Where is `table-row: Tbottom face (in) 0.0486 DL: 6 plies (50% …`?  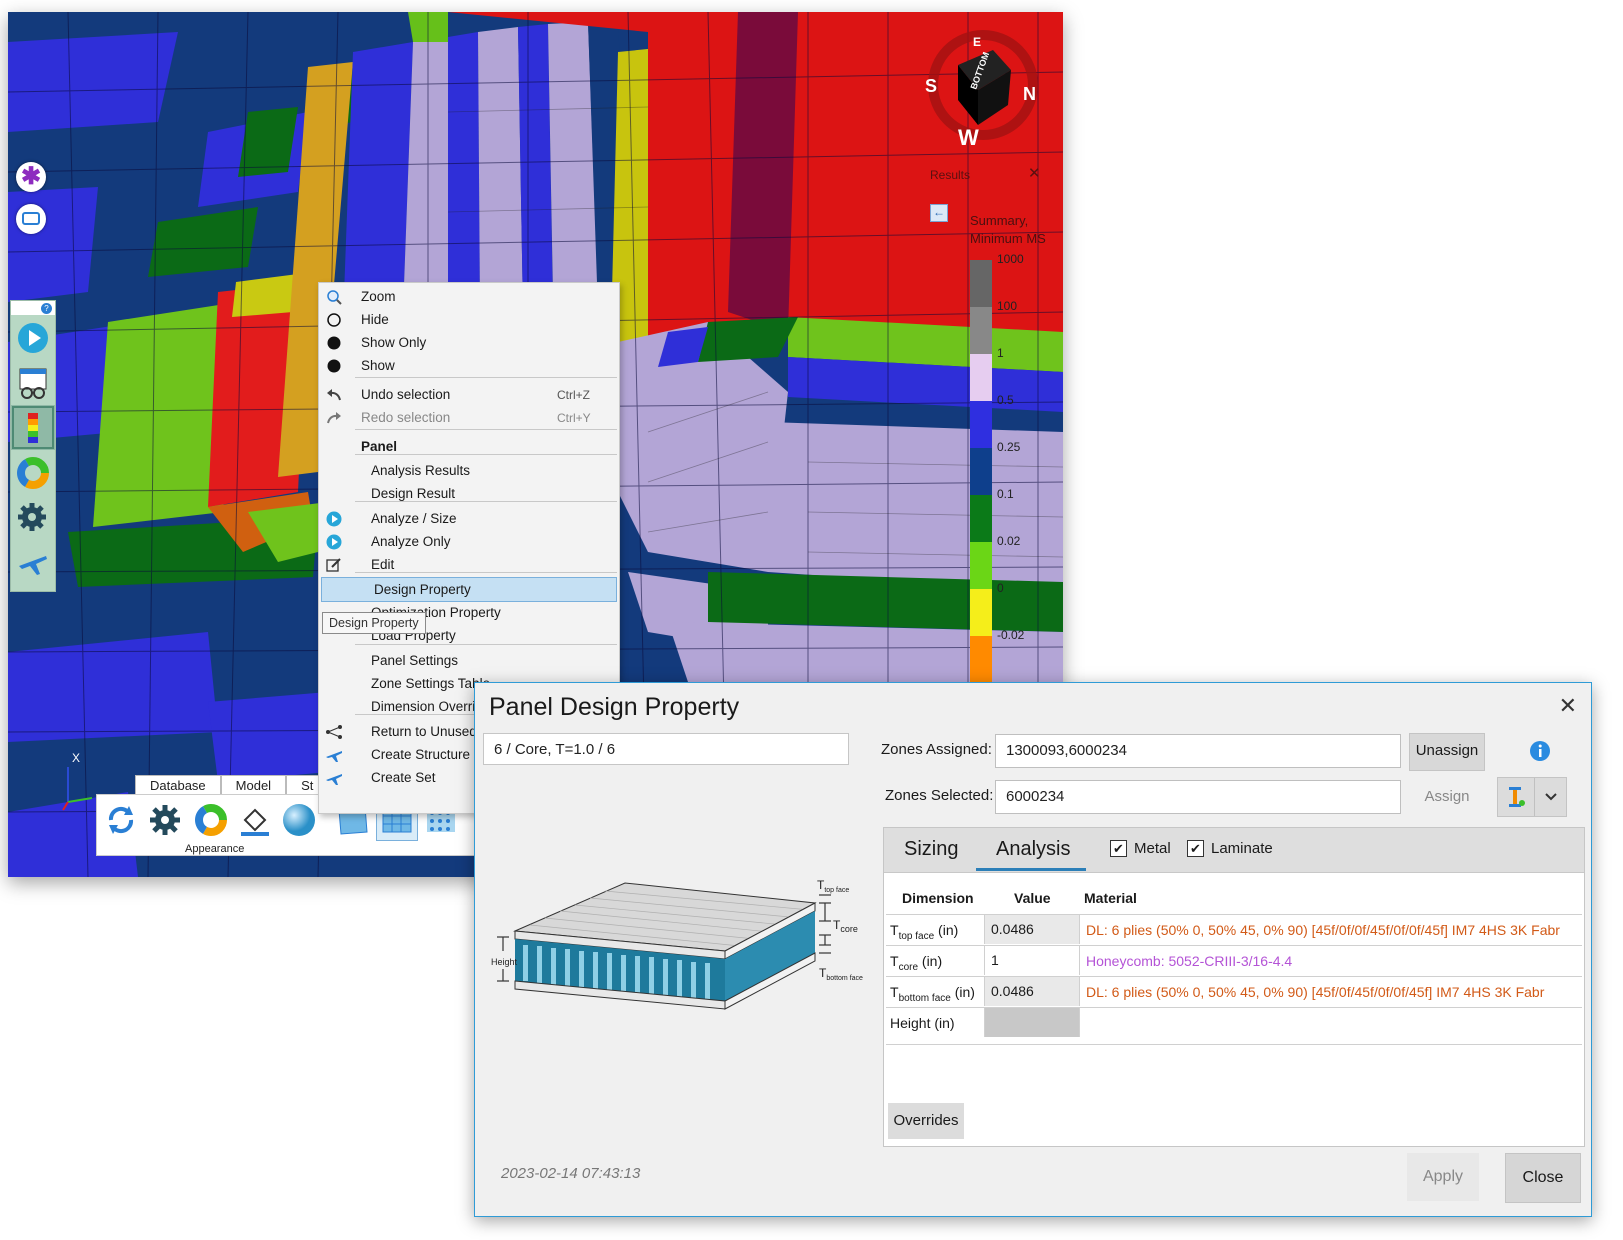
table-row: Tbottom face (in) 0.0486 DL: 6 plies (50% … is located at coordinates (1234, 991).